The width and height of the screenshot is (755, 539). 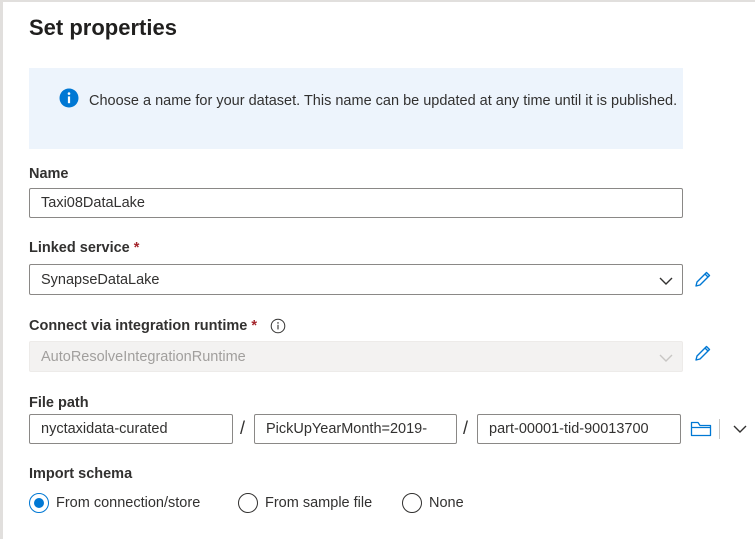 I want to click on file-path-directory-input: PickUpYearMonth=2019-, so click(x=355, y=429).